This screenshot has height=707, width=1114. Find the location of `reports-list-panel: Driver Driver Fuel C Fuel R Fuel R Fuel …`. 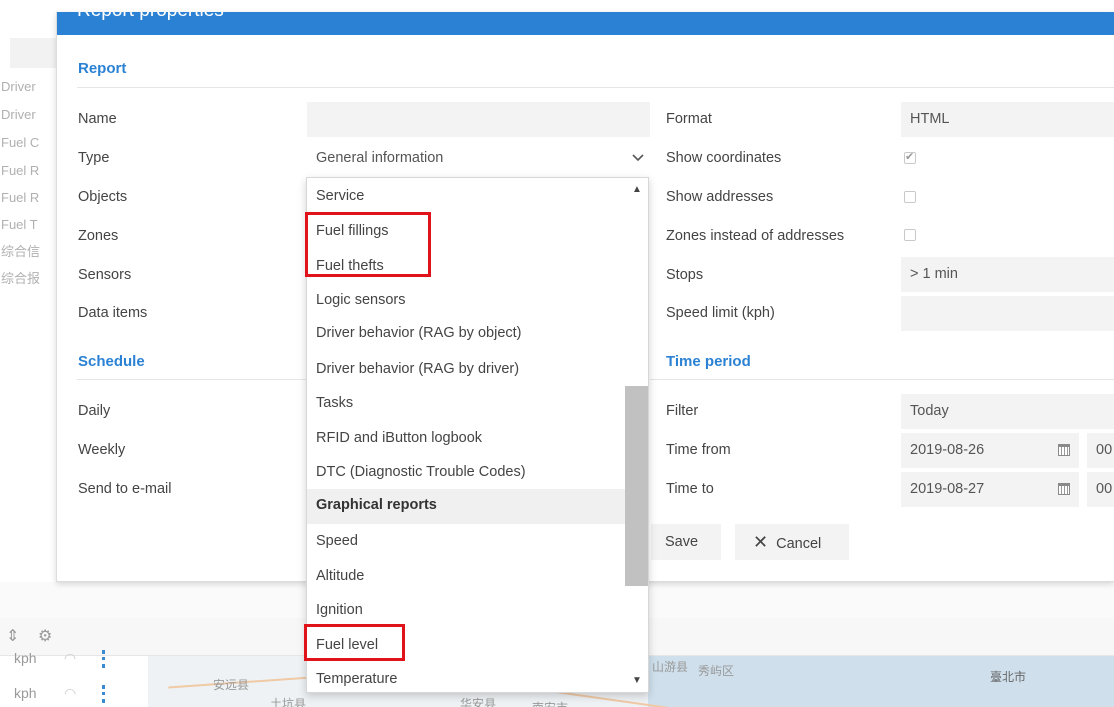

reports-list-panel: Driver Driver Fuel C Fuel R Fuel R Fuel … is located at coordinates (28, 297).